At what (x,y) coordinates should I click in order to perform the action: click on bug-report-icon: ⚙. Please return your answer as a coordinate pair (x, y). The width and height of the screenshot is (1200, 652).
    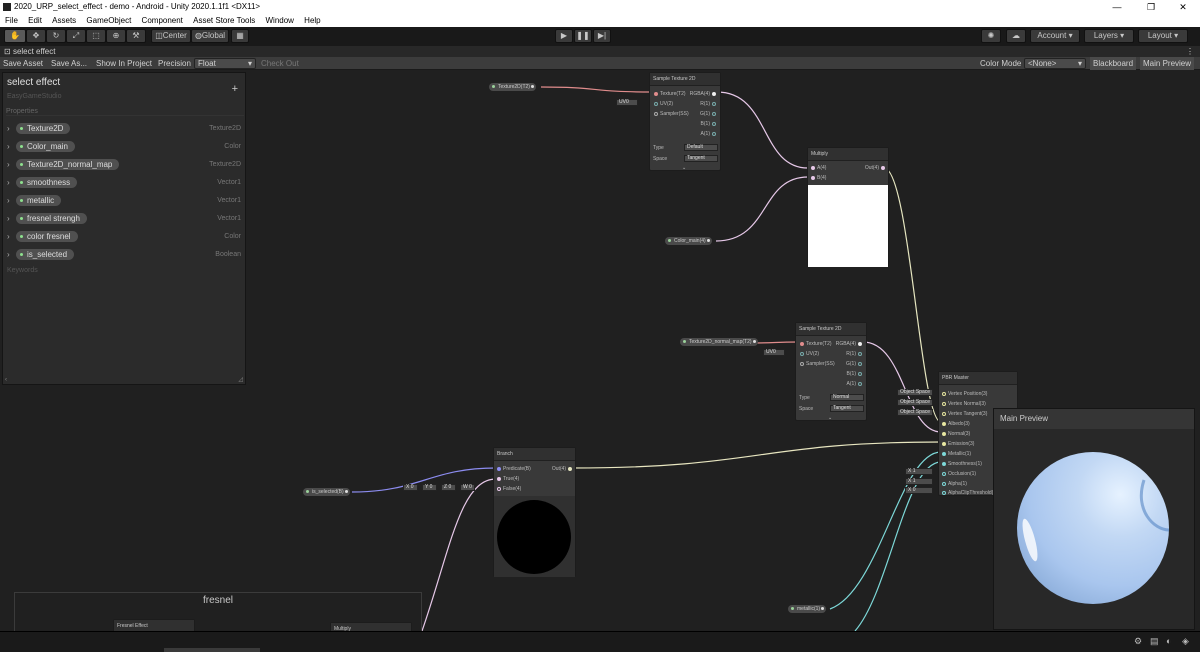
    Looking at the image, I should click on (1138, 641).